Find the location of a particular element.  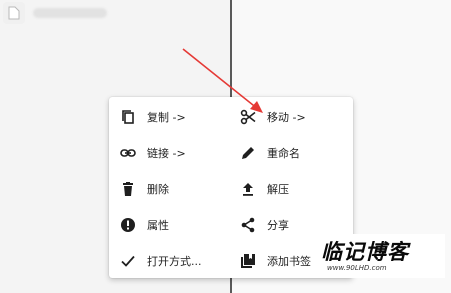

upload-icon is located at coordinates (248, 189).